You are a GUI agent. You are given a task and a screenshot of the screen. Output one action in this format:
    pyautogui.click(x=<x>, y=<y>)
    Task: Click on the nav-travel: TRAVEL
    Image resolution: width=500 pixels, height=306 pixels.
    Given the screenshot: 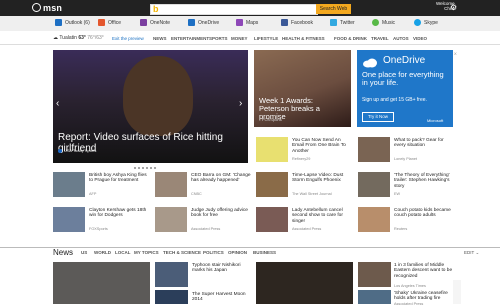 What is the action you would take?
    pyautogui.click(x=380, y=38)
    